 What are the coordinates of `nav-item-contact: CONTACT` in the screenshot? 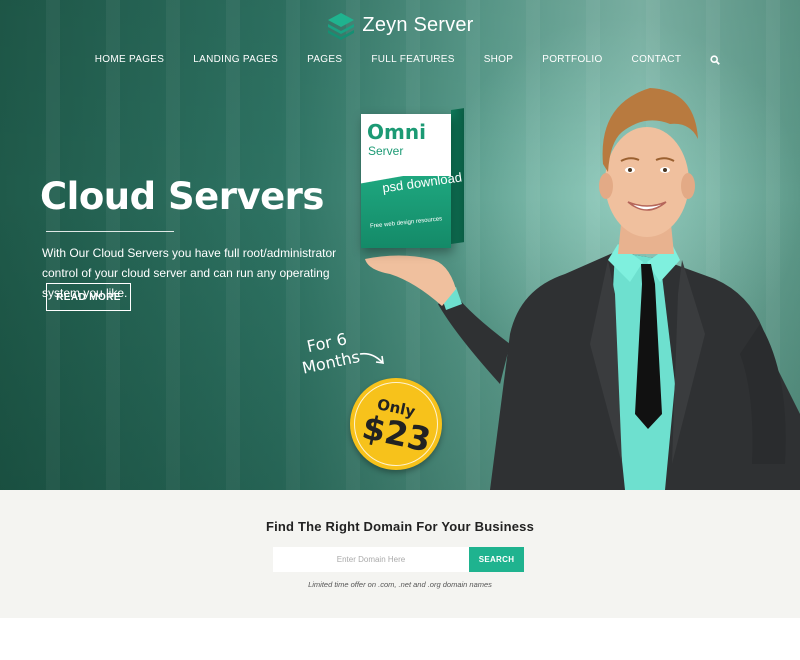 It's located at (657, 59).